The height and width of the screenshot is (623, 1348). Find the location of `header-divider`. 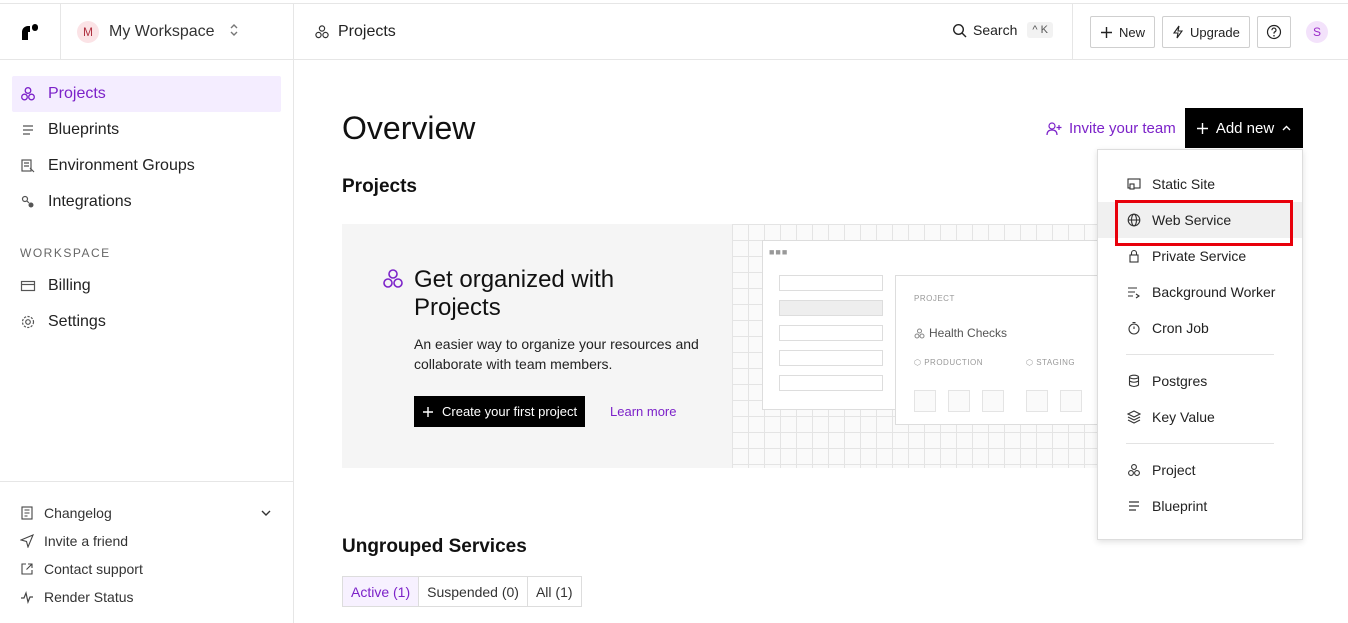

header-divider is located at coordinates (1072, 32).